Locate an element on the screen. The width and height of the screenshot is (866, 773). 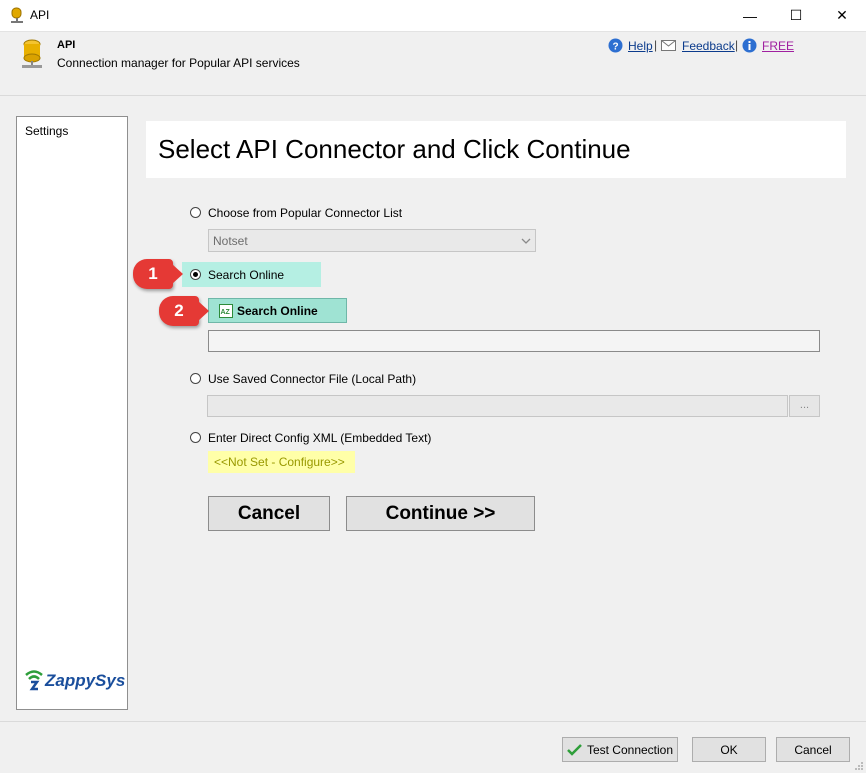
search-online-label: Search Online is located at coordinates (246, 275).